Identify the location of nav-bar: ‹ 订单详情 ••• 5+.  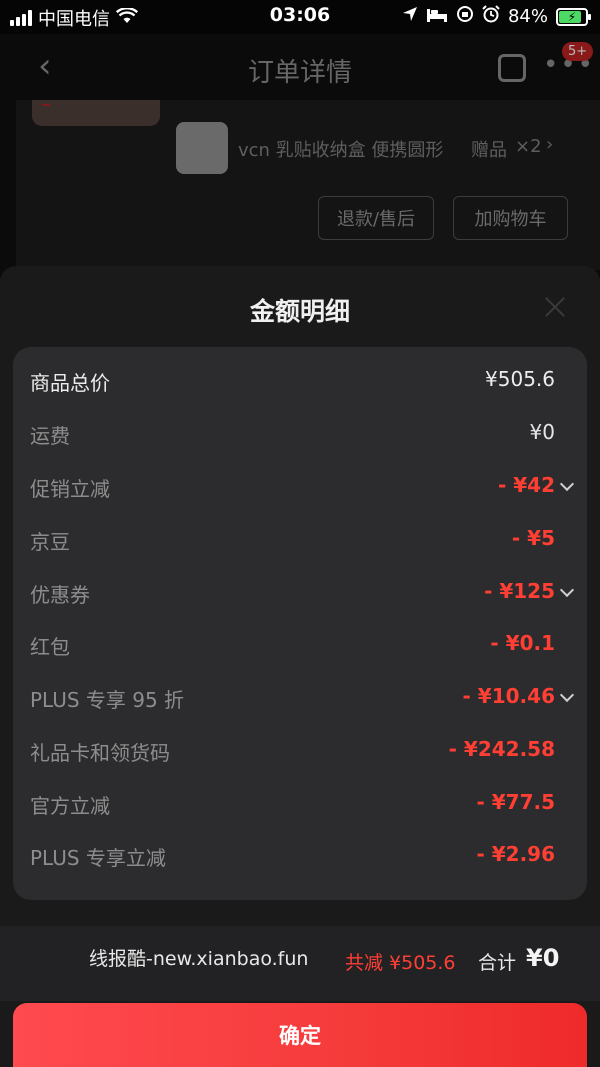
(300, 67).